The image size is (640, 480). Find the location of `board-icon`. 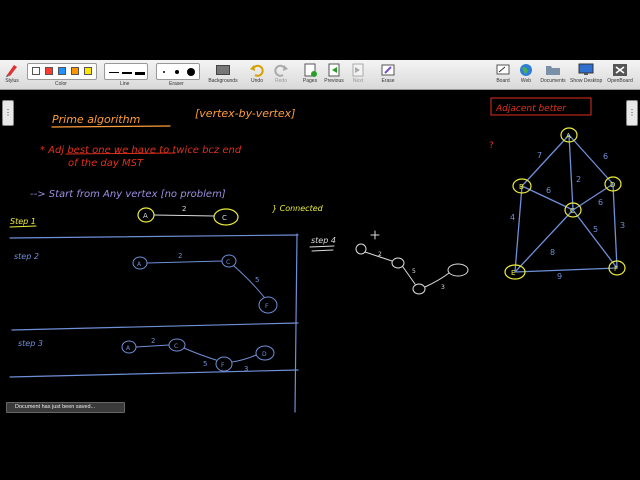

board-icon is located at coordinates (503, 69).